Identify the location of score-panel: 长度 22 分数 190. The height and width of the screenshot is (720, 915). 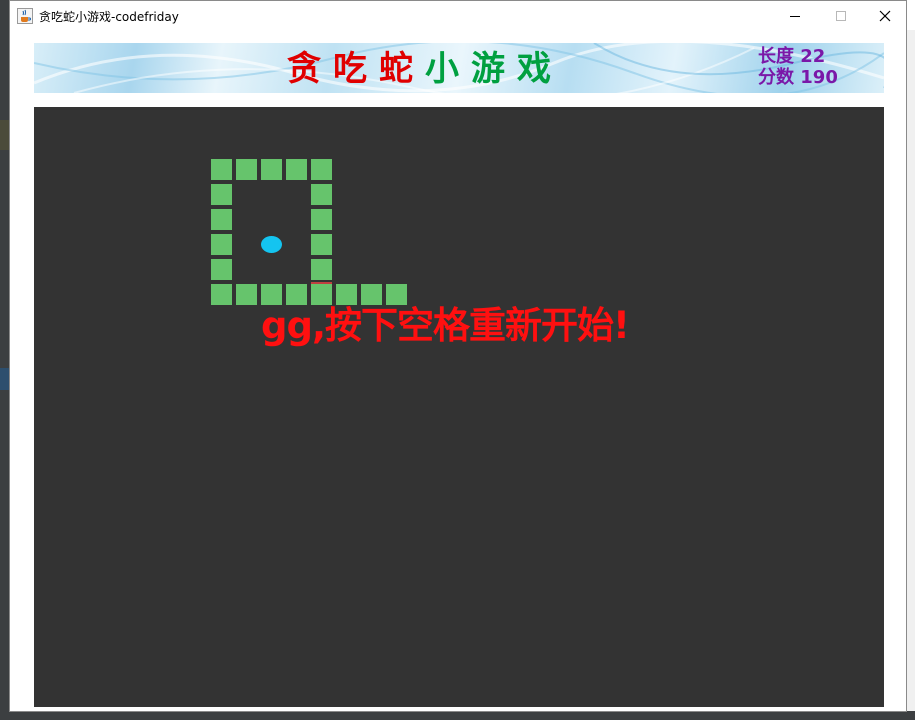
(798, 67).